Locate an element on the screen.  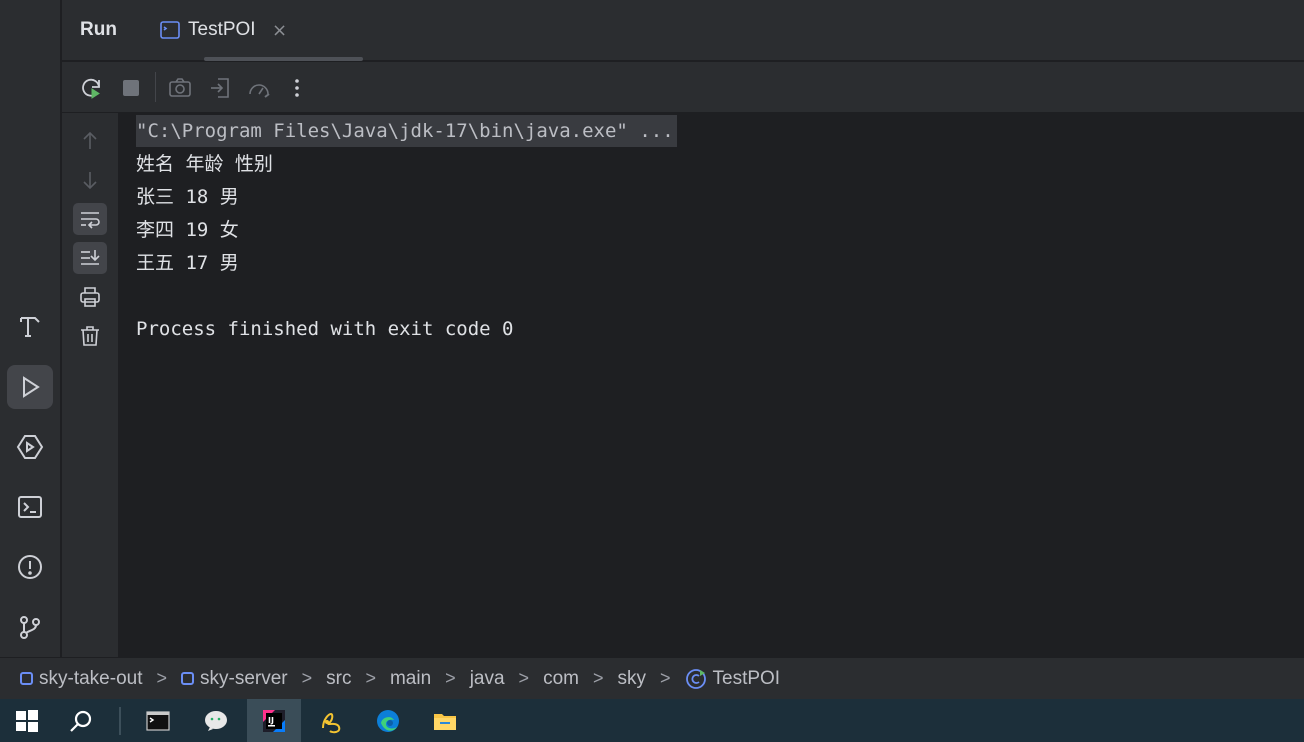
run-tool-icon is located at coordinates (30, 387).